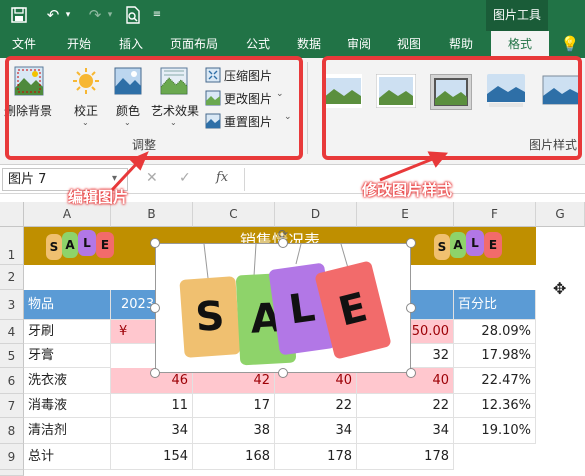 This screenshot has height=476, width=585. Describe the element at coordinates (283, 308) in the screenshot. I see `sale-picture: S A L E` at that location.